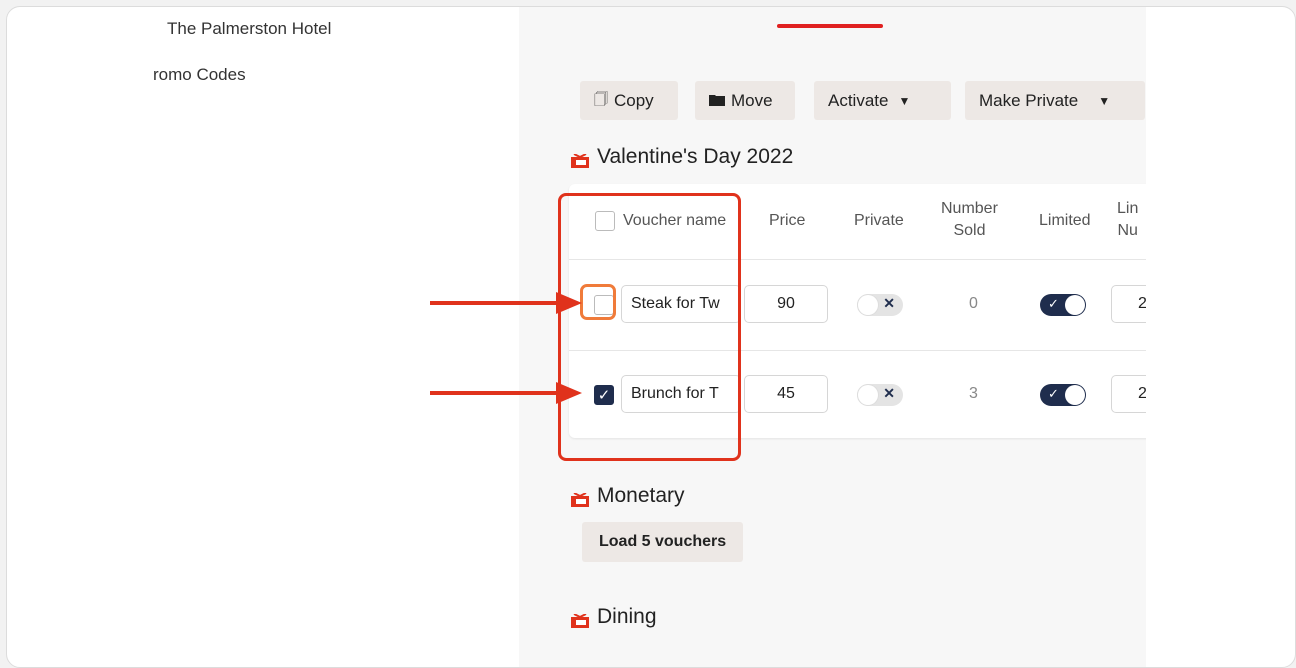 The height and width of the screenshot is (668, 1296). I want to click on load-vouchers-button: Load 5 vouchers, so click(663, 542).